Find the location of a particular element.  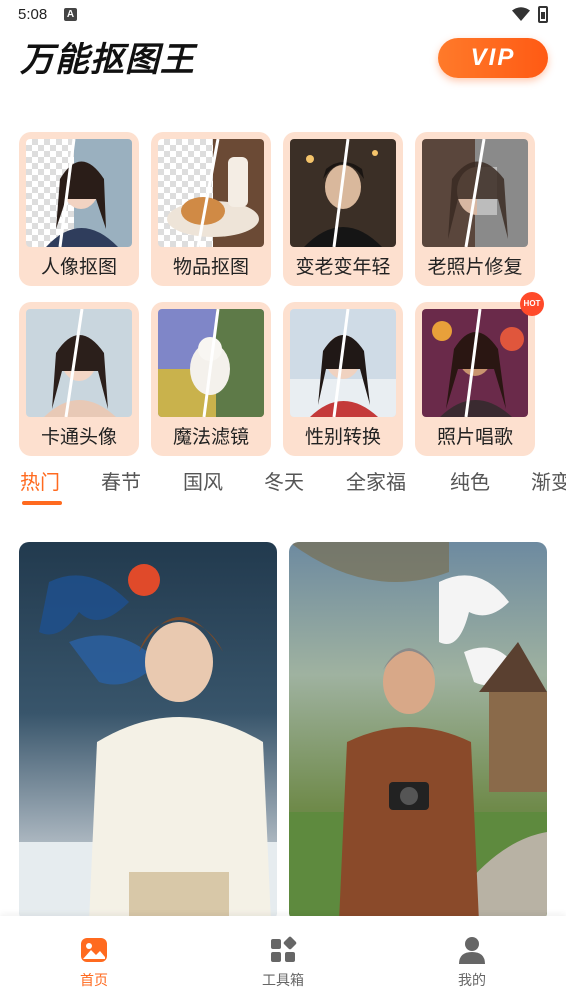

status-time: 5:08 is located at coordinates (33, 14).